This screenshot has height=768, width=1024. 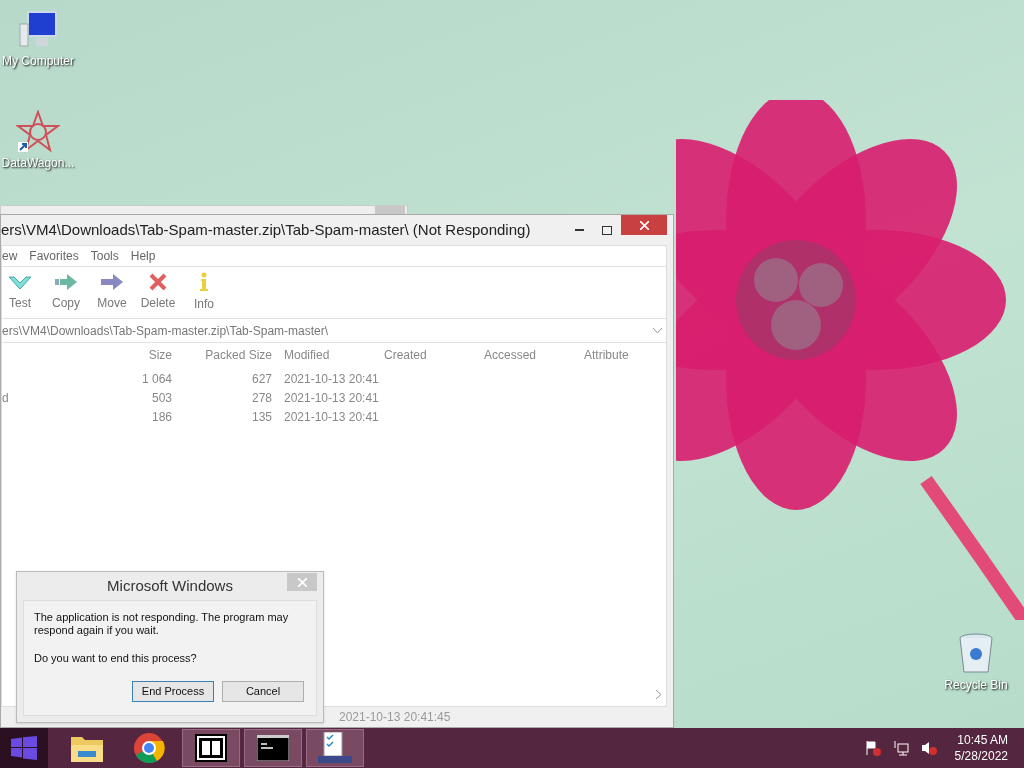 I want to click on check-icon, so click(x=20, y=282).